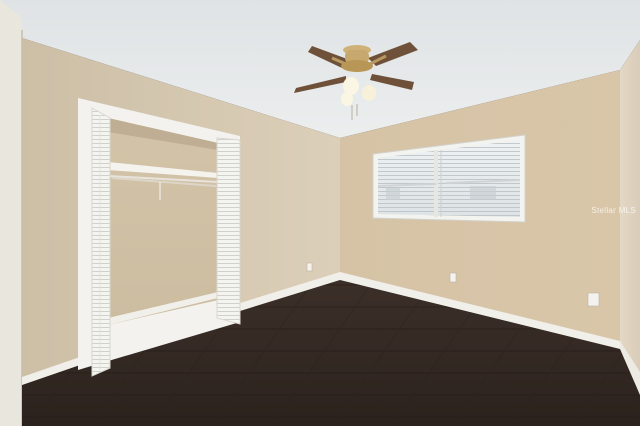 The height and width of the screenshot is (426, 640). What do you see at coordinates (453, 277) in the screenshot?
I see `outlet-back` at bounding box center [453, 277].